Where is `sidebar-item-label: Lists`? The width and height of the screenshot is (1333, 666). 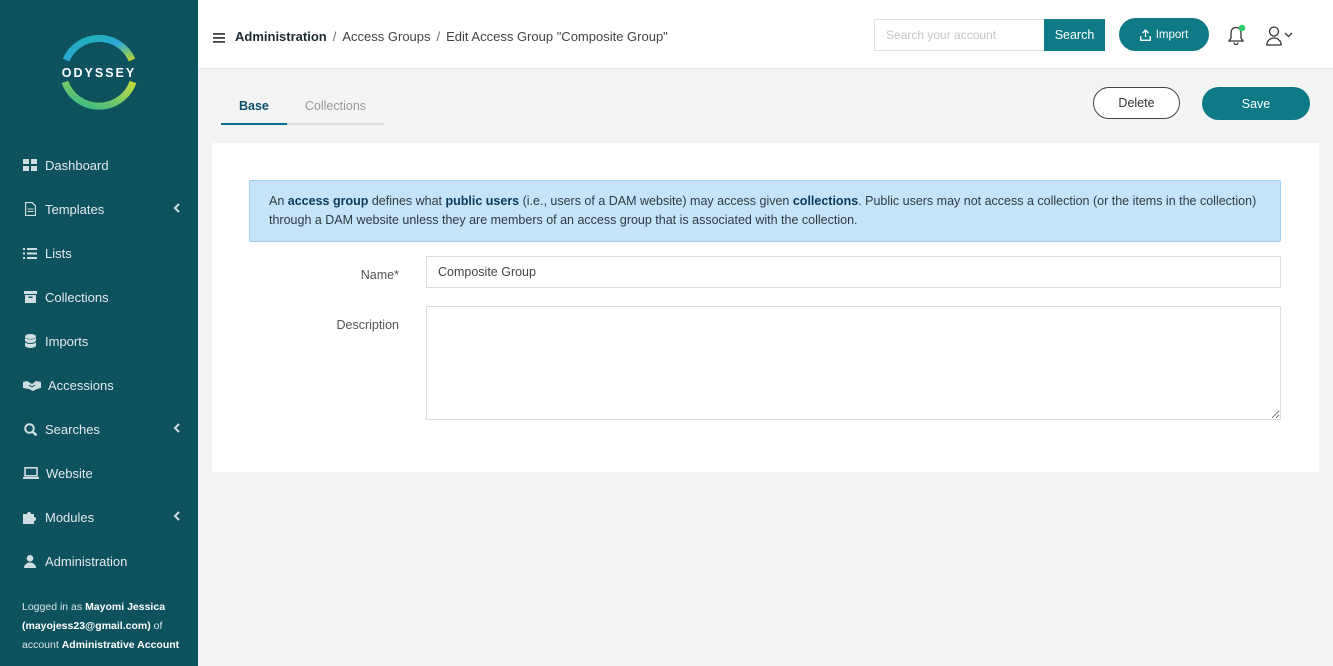 sidebar-item-label: Lists is located at coordinates (58, 253).